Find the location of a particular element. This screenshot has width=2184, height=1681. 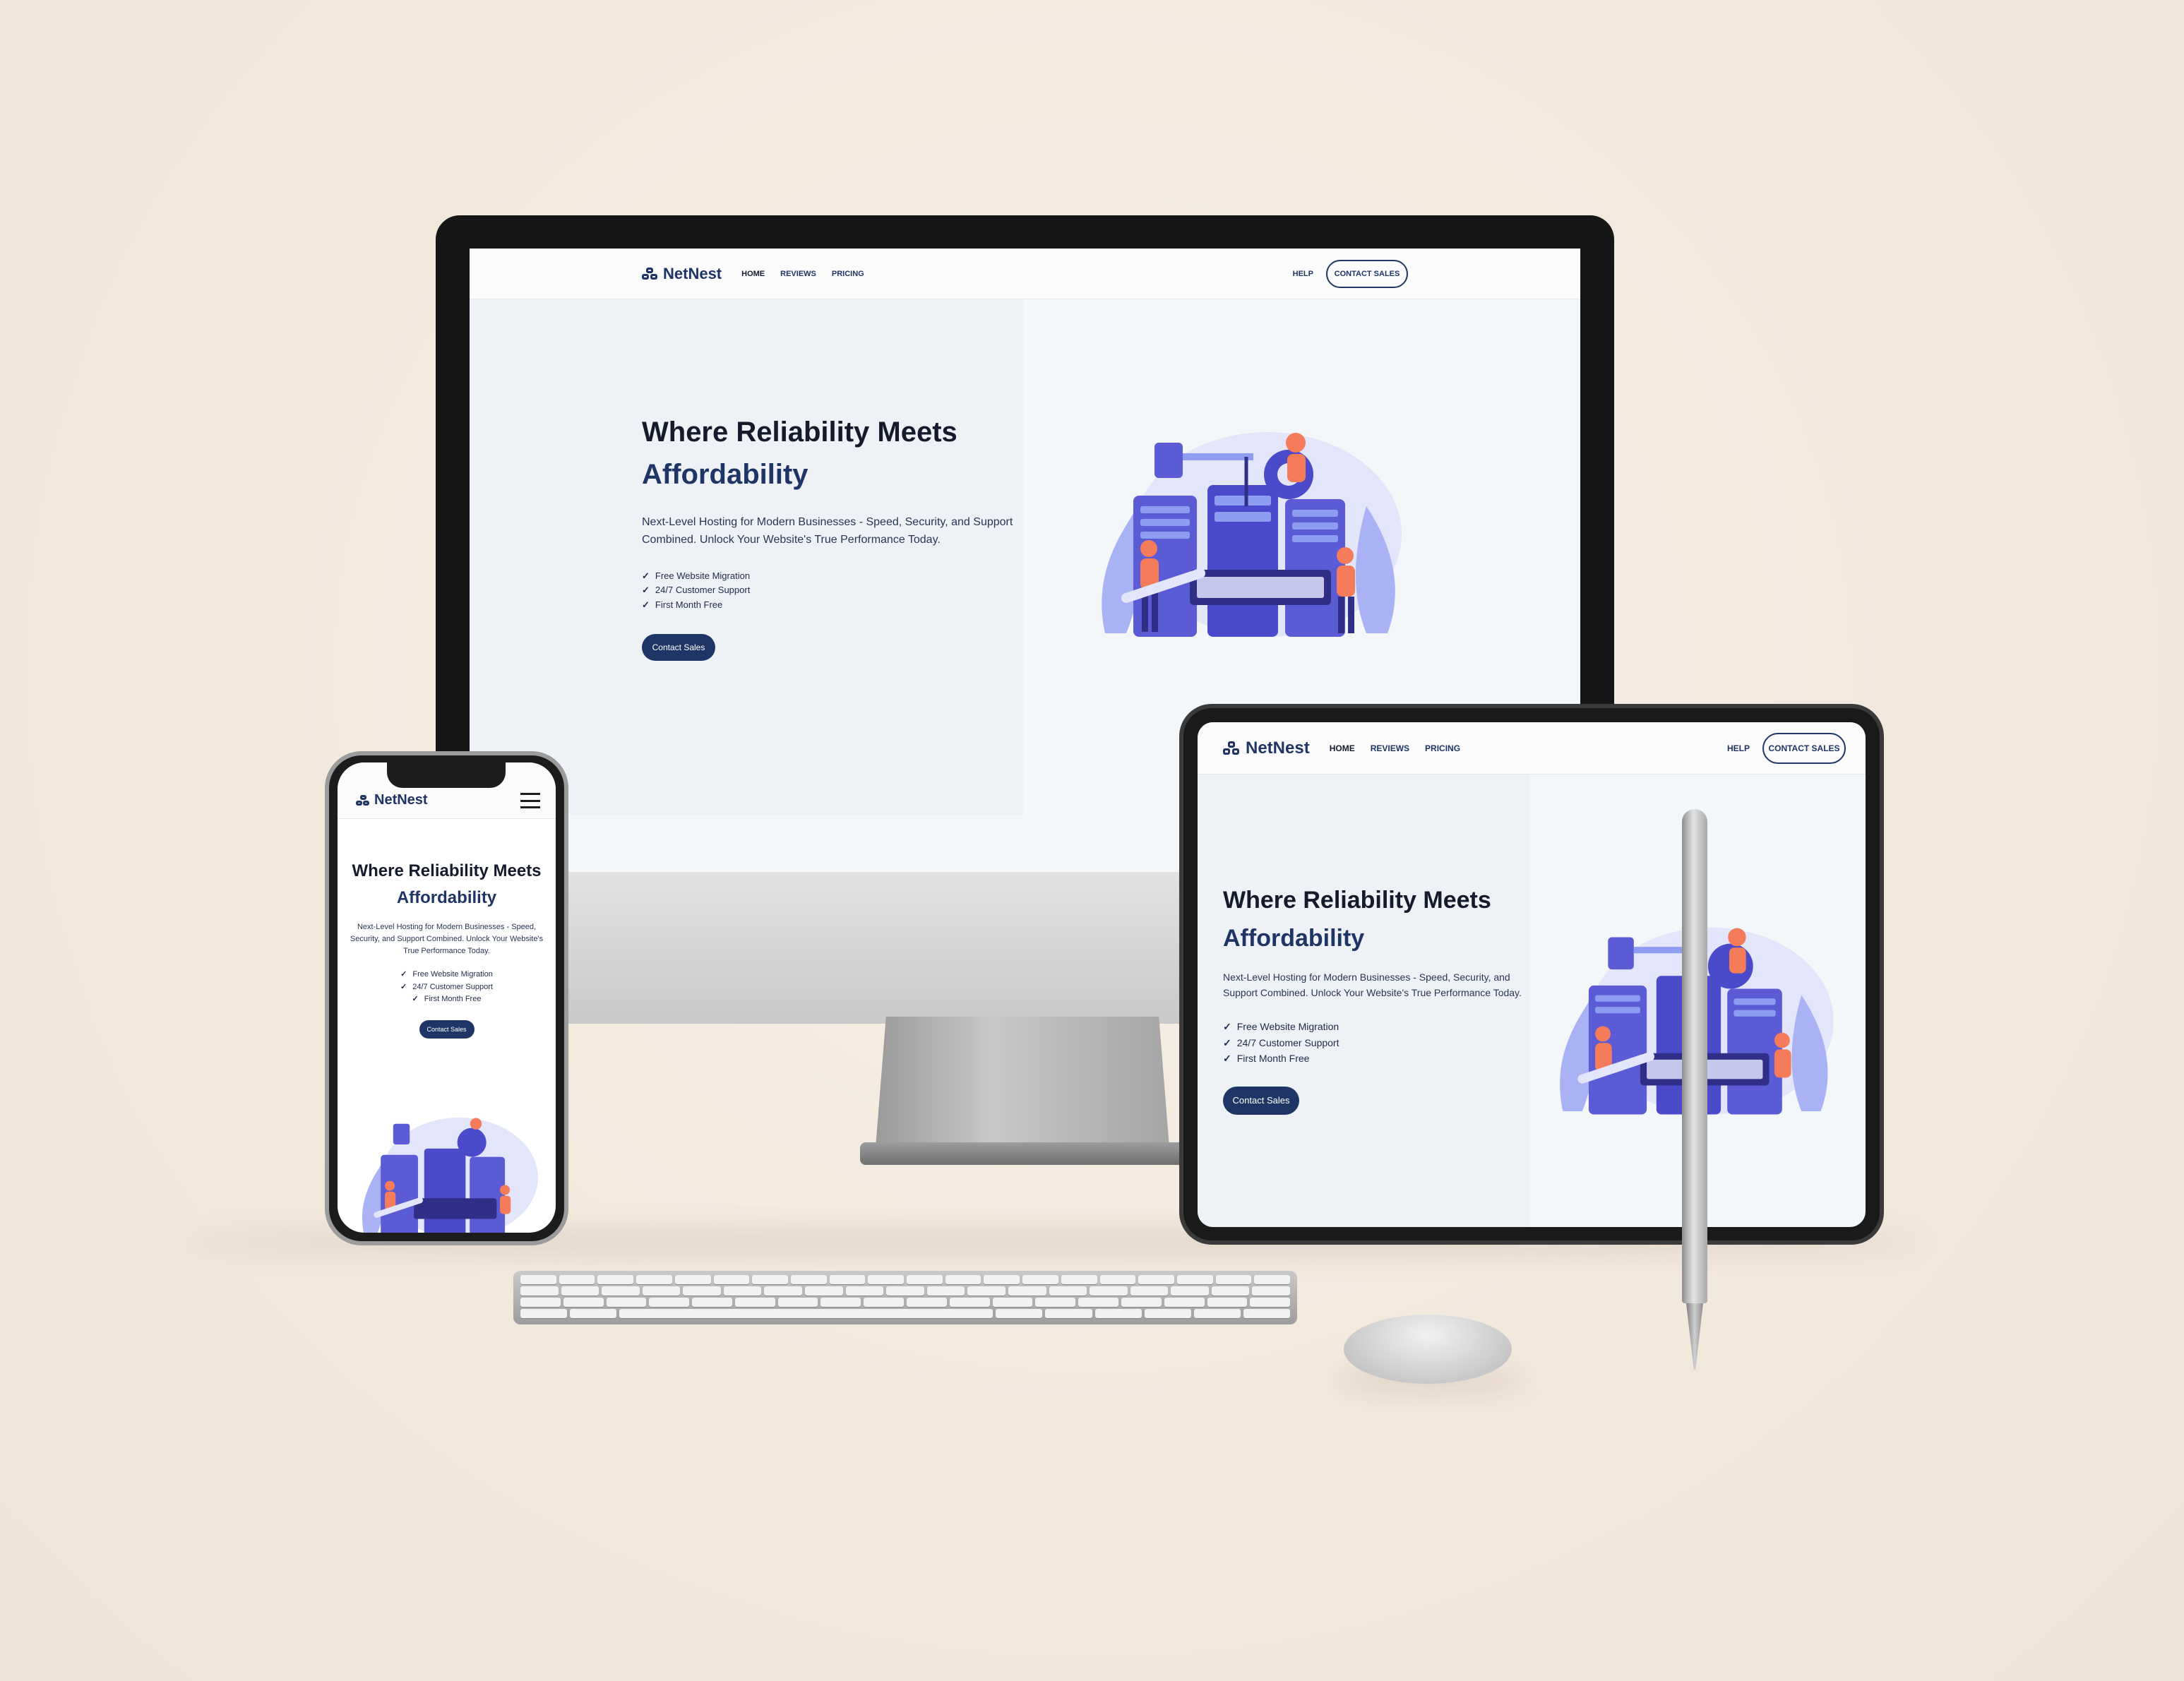

phone-notch is located at coordinates (446, 775).